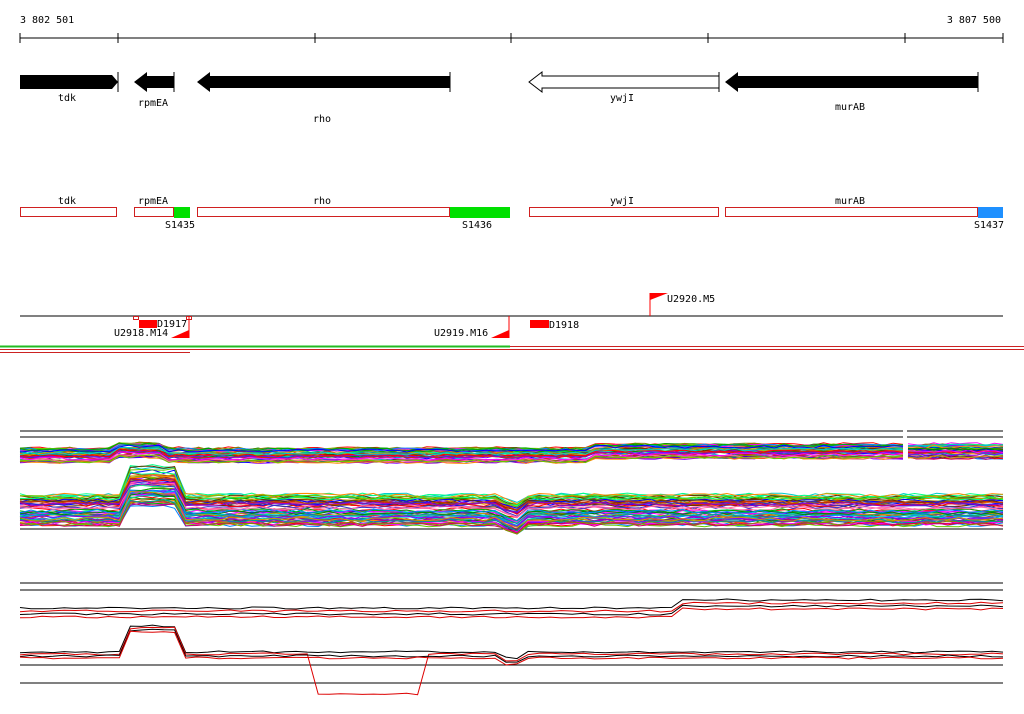 The height and width of the screenshot is (714, 1024). What do you see at coordinates (322, 119) in the screenshot?
I see `gene-label: rho` at bounding box center [322, 119].